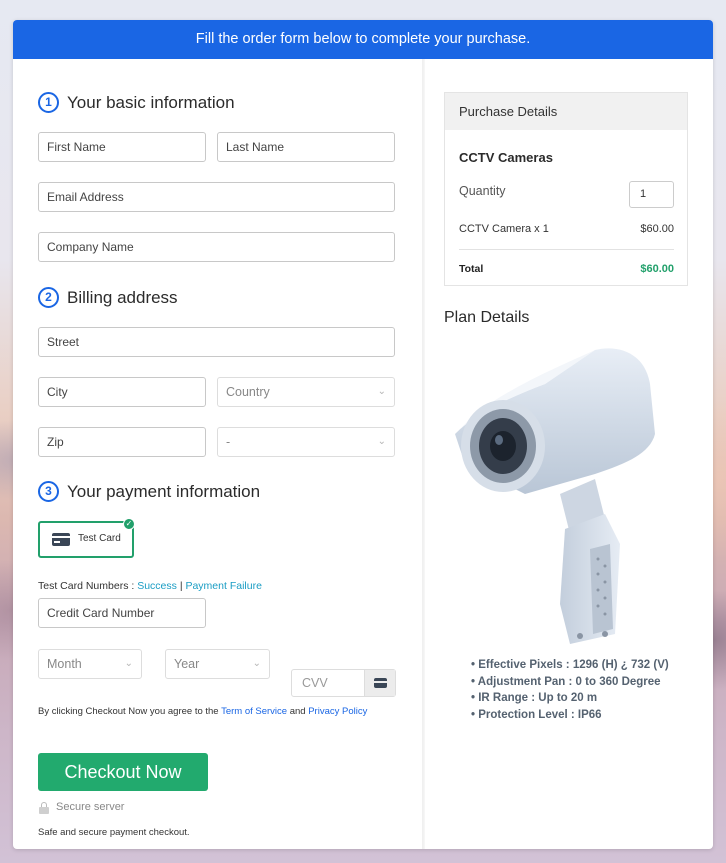 Image resolution: width=726 pixels, height=863 pixels. What do you see at coordinates (248, 392) in the screenshot?
I see `country-value: Country` at bounding box center [248, 392].